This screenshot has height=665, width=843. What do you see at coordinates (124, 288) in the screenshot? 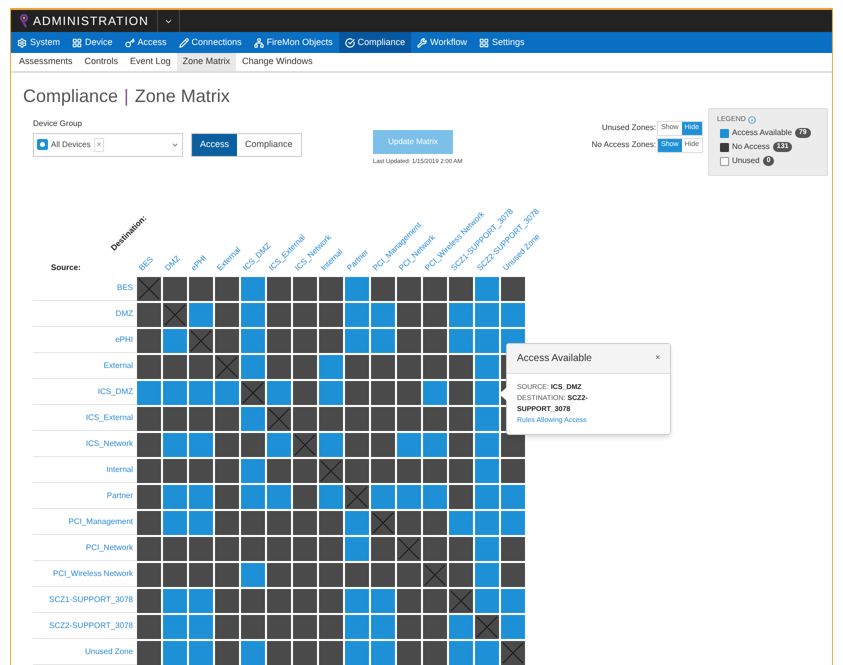
I see `row-header: BES` at bounding box center [124, 288].